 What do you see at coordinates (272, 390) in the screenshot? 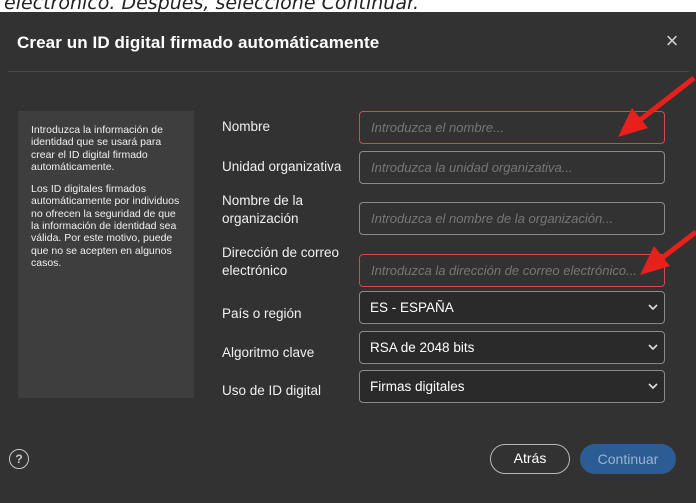
I see `digital-id-use-label: Uso de ID digital` at bounding box center [272, 390].